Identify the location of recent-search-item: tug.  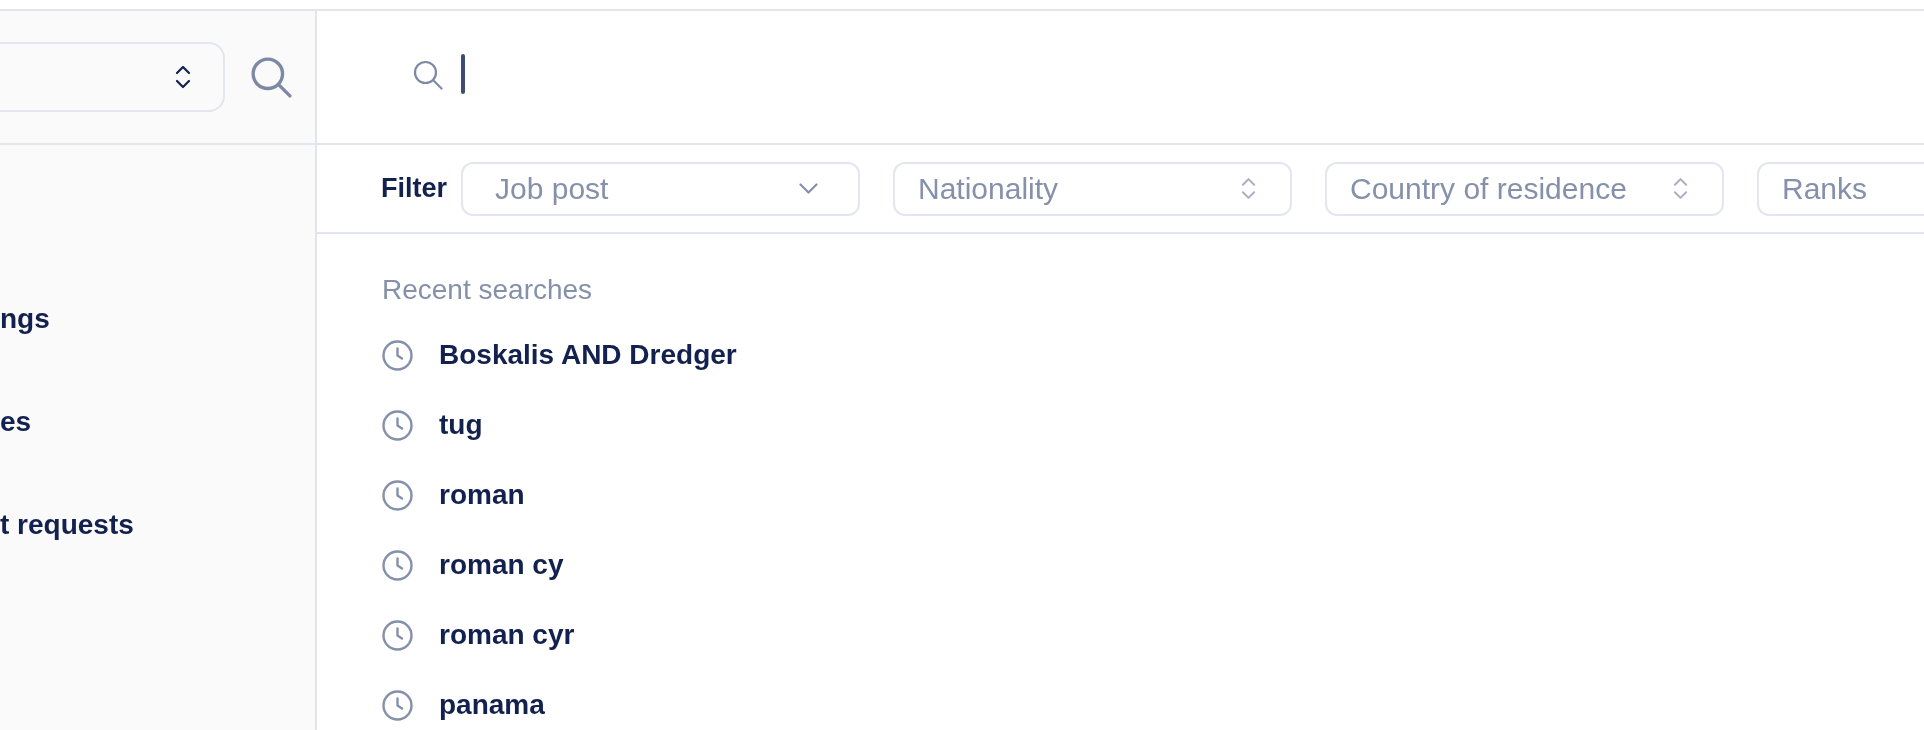
(461, 425).